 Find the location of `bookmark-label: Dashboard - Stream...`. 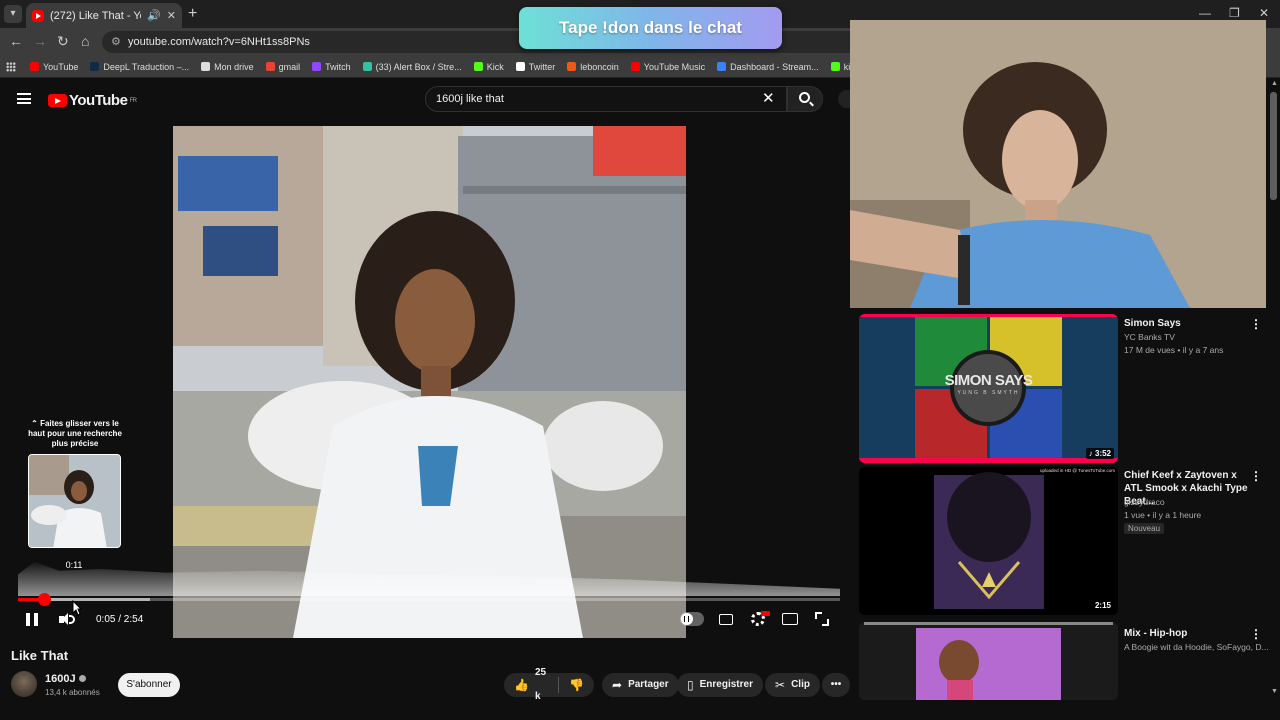

bookmark-label: Dashboard - Stream... is located at coordinates (774, 66).